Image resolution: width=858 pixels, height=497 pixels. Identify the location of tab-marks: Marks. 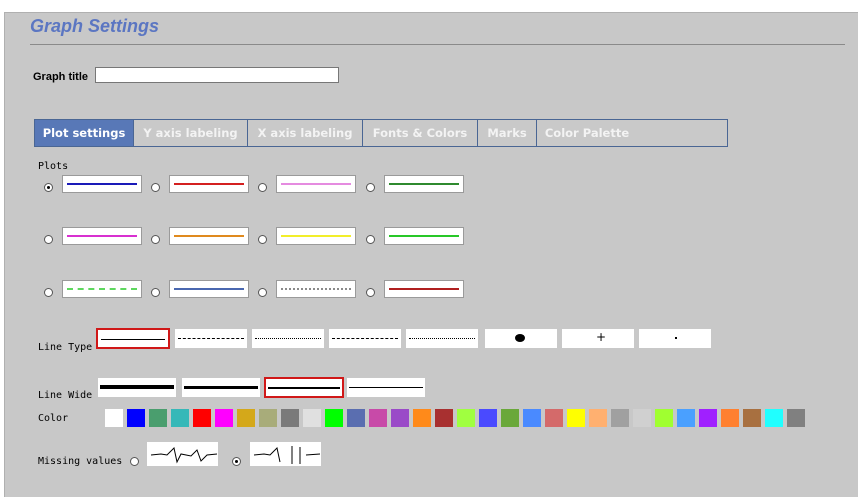
(507, 133).